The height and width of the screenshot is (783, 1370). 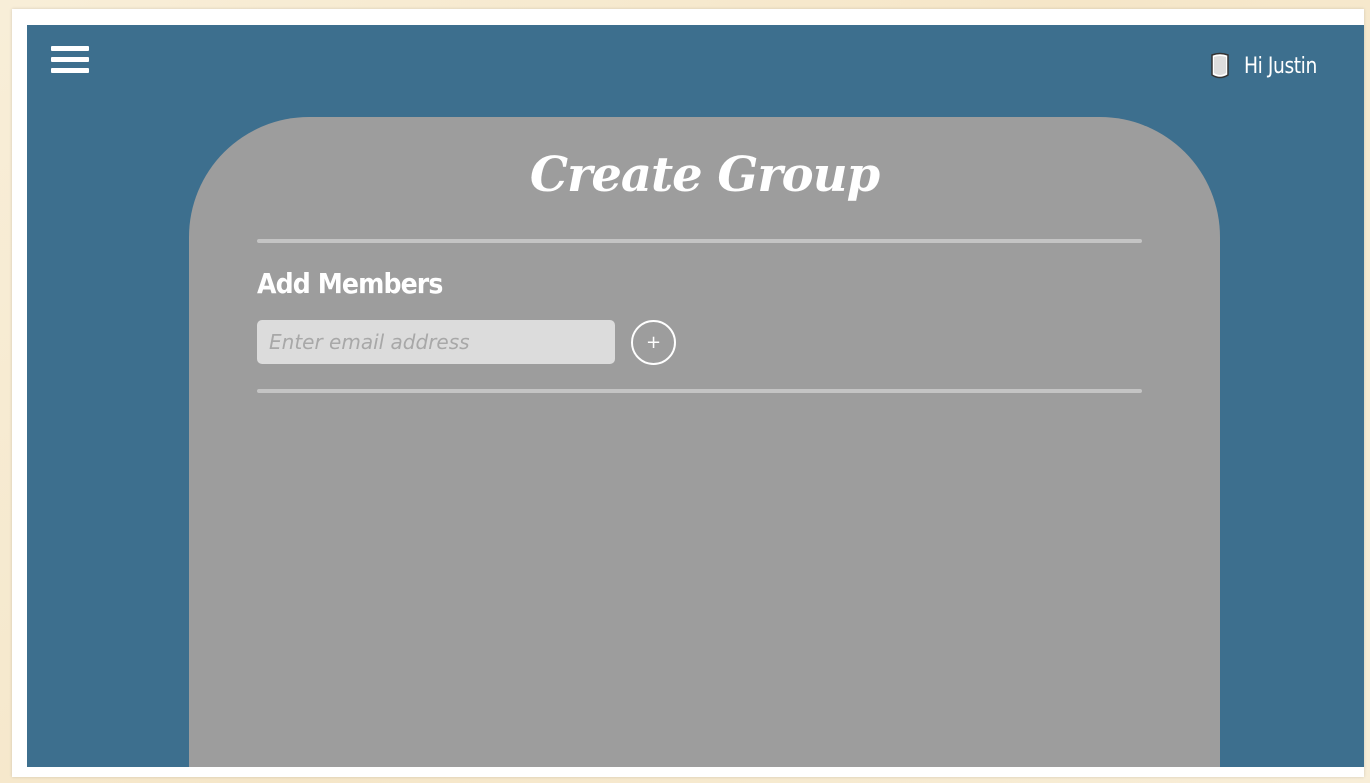 I want to click on plus-icon: +, so click(x=653, y=342).